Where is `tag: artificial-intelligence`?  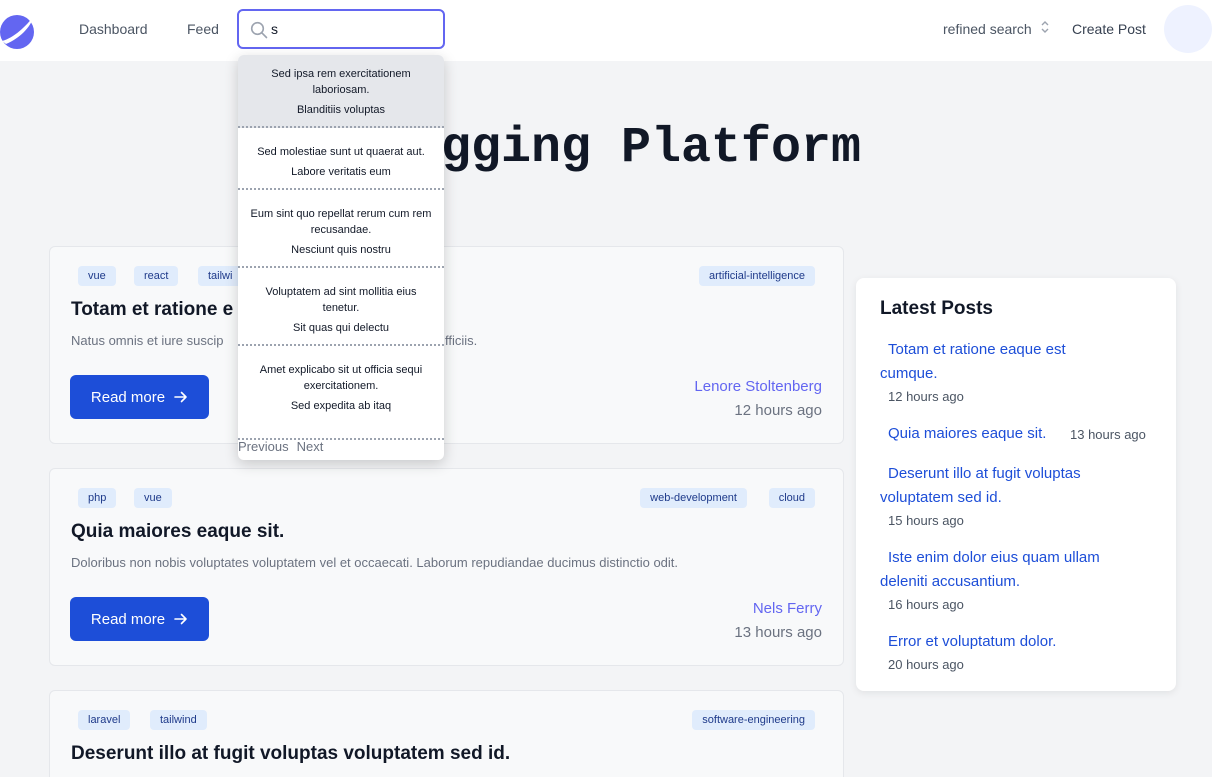 tag: artificial-intelligence is located at coordinates (757, 276).